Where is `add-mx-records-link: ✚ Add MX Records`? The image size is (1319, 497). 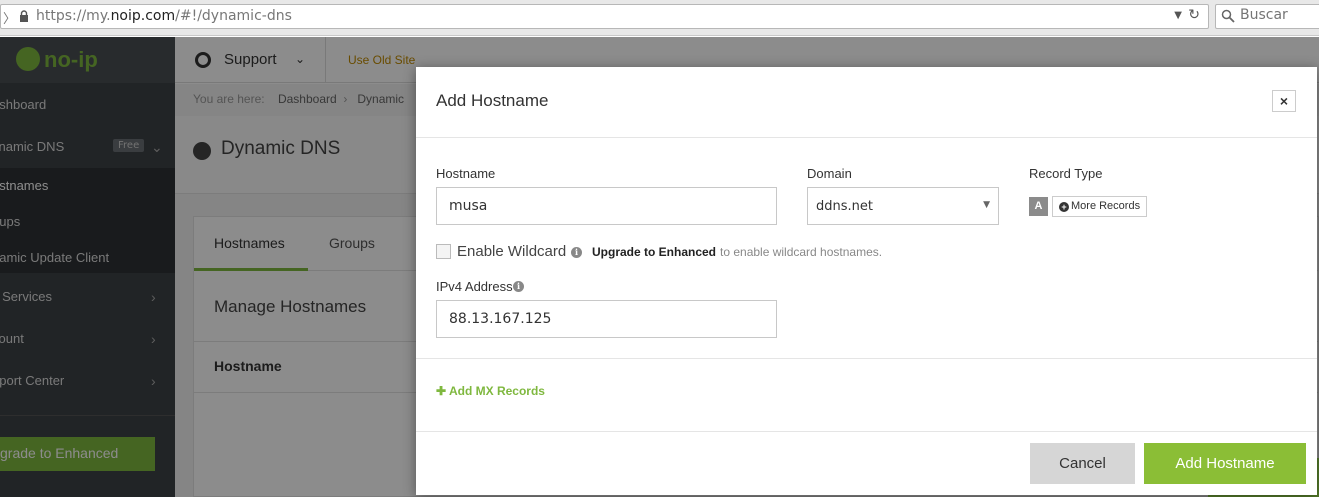
add-mx-records-link: ✚ Add MX Records is located at coordinates (490, 391).